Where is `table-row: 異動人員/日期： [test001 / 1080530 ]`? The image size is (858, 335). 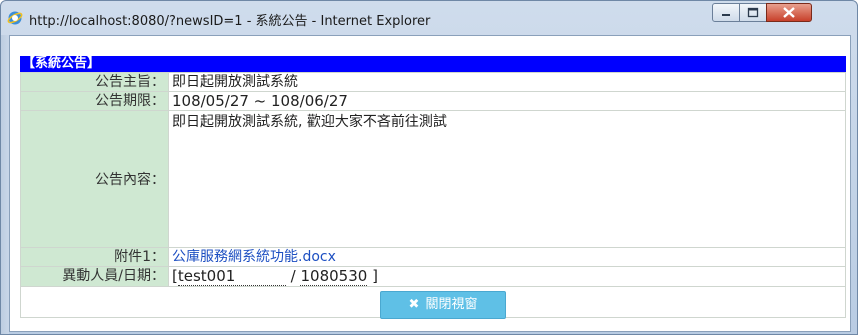 table-row: 異動人員/日期： [test001 / 1080530 ] is located at coordinates (433, 276).